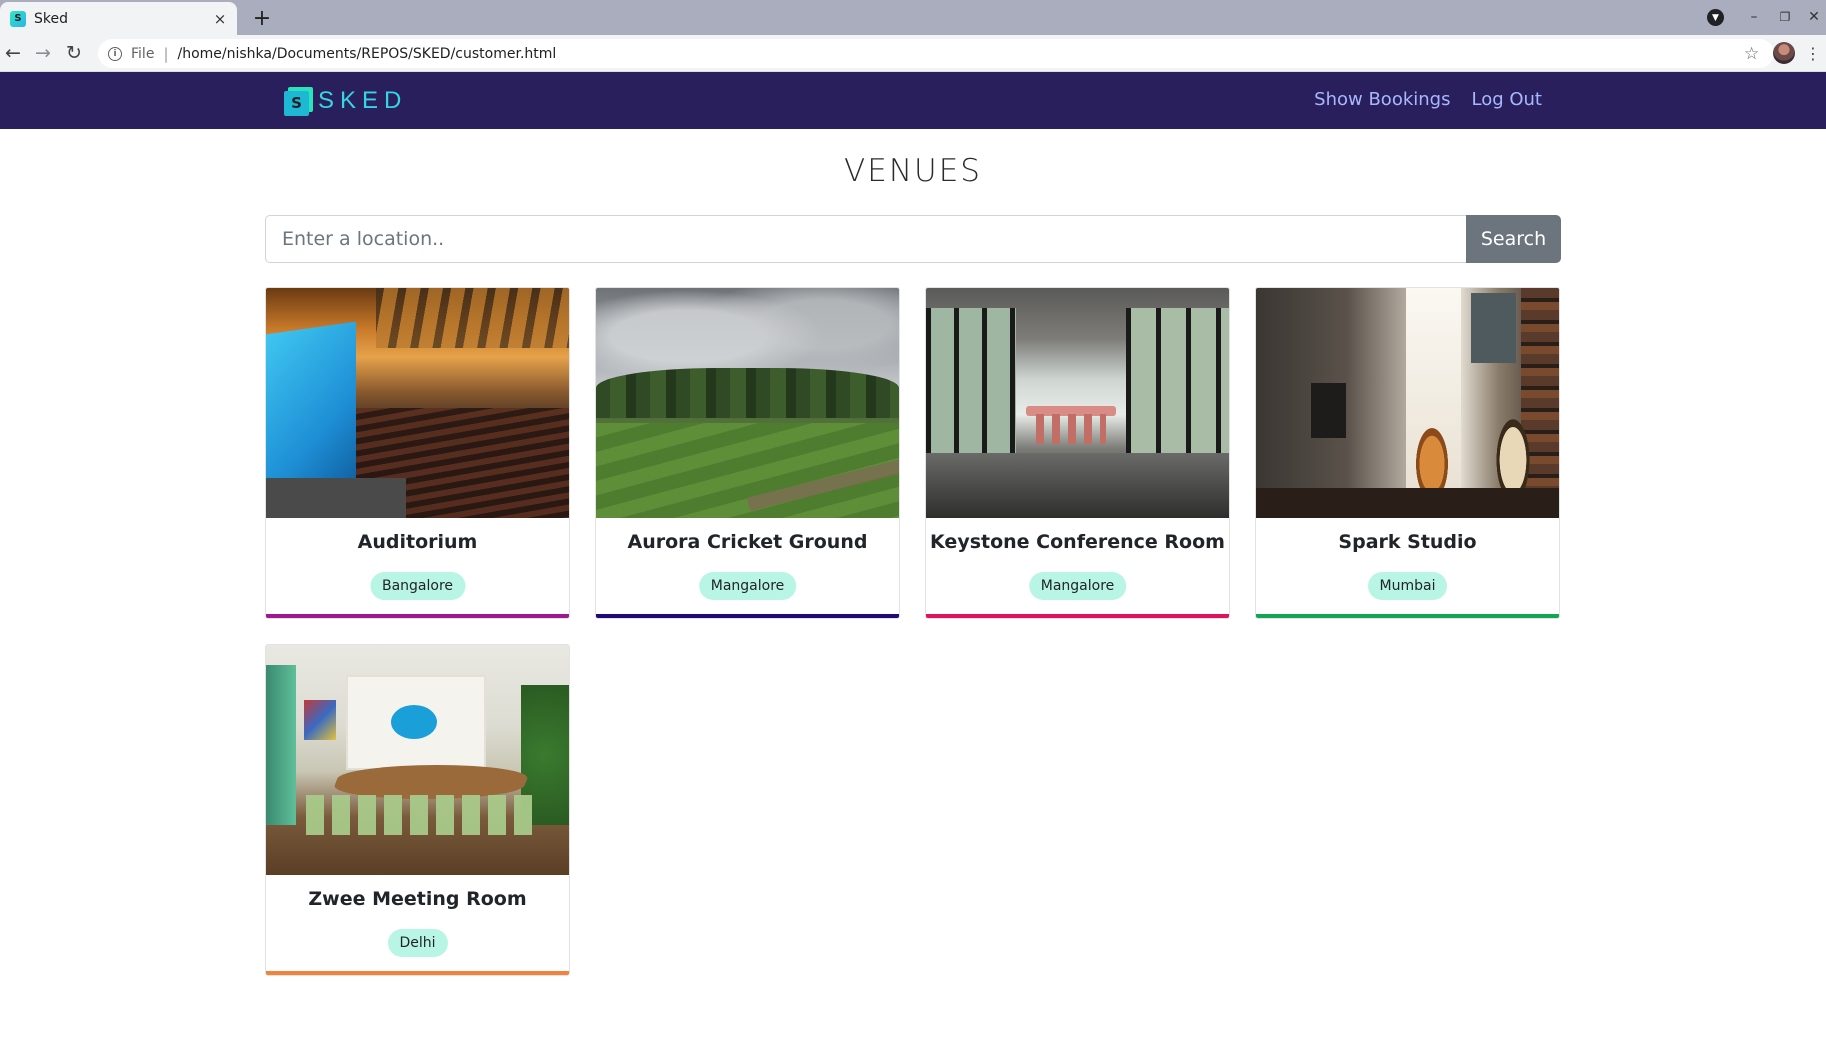 The image size is (1826, 1054). Describe the element at coordinates (74, 53) in the screenshot. I see `reload-icon: ↻` at that location.